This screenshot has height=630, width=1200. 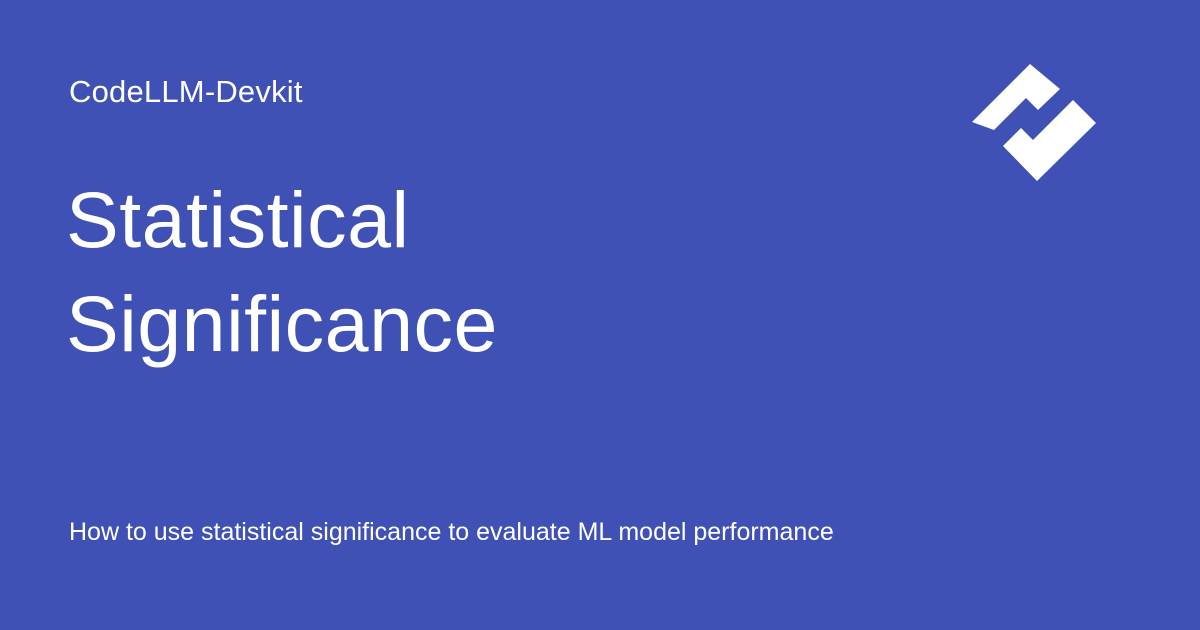 What do you see at coordinates (282, 323) in the screenshot?
I see `page-title-line-2: Significance` at bounding box center [282, 323].